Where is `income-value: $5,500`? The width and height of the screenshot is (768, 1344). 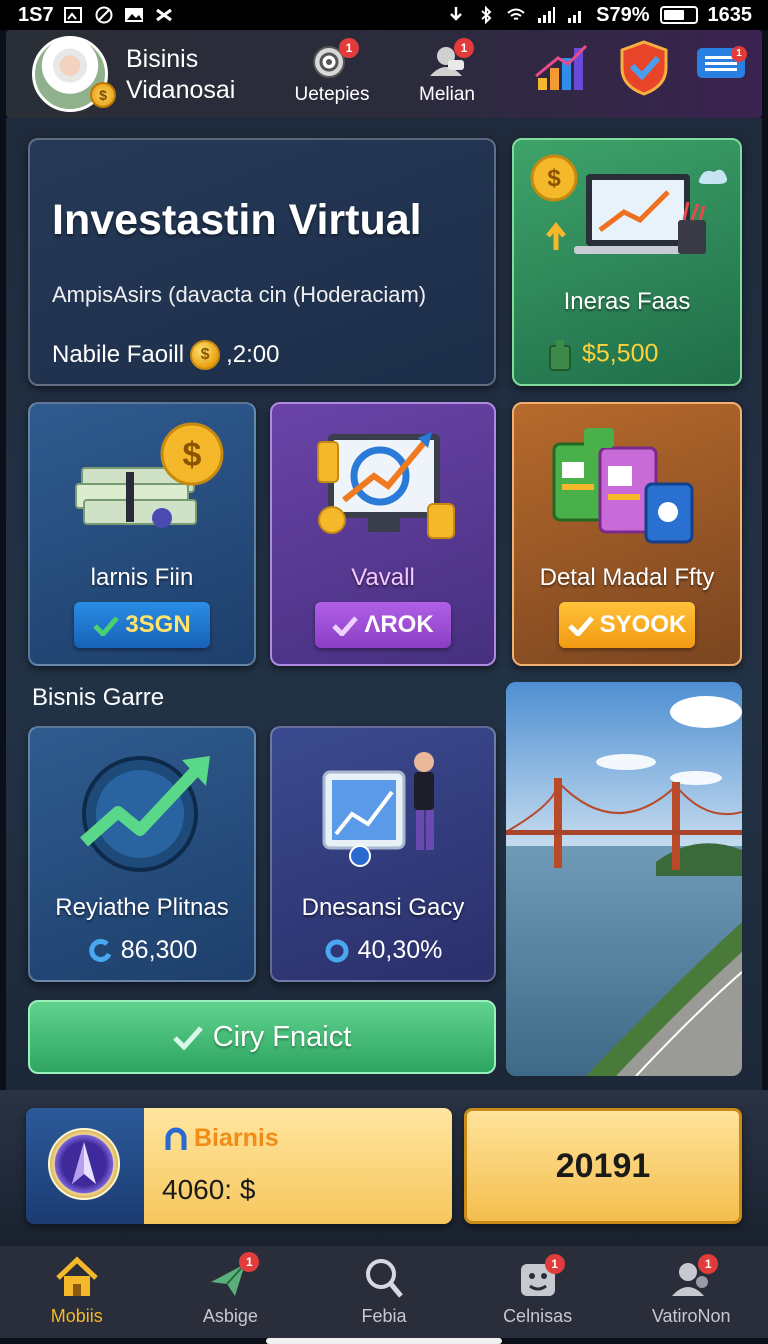
income-value: $5,500 is located at coordinates (627, 355).